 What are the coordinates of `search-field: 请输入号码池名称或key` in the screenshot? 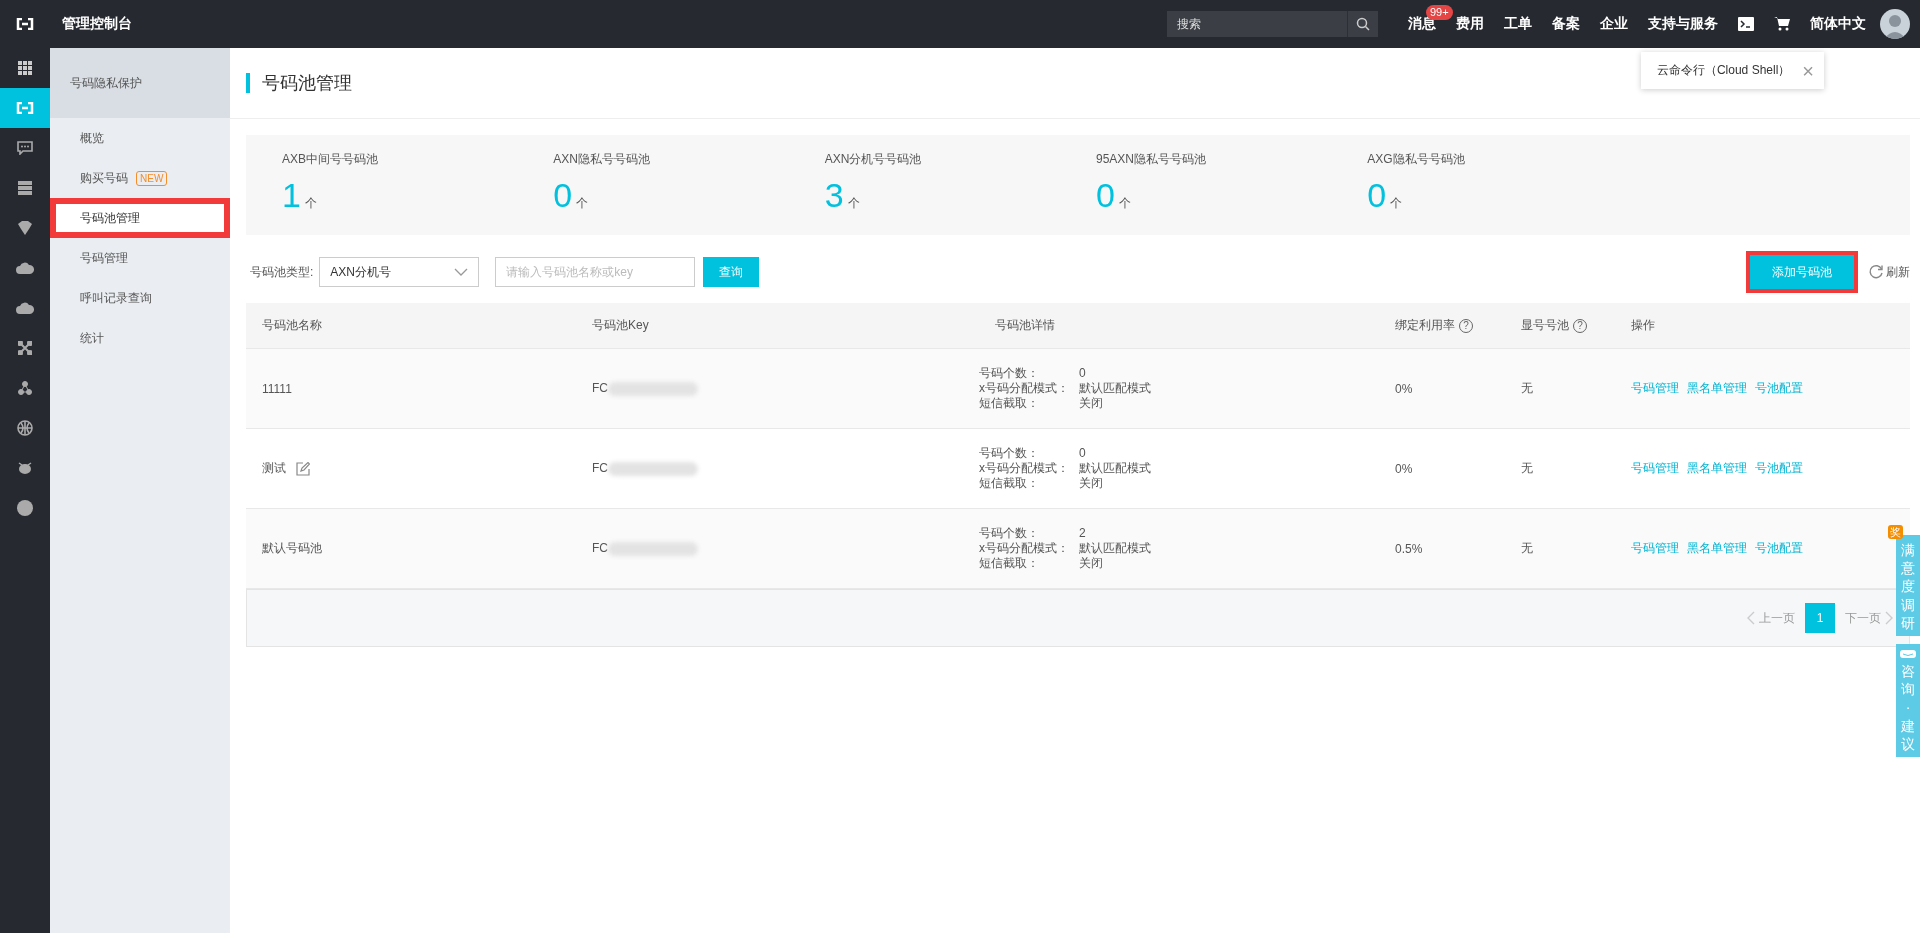 It's located at (595, 272).